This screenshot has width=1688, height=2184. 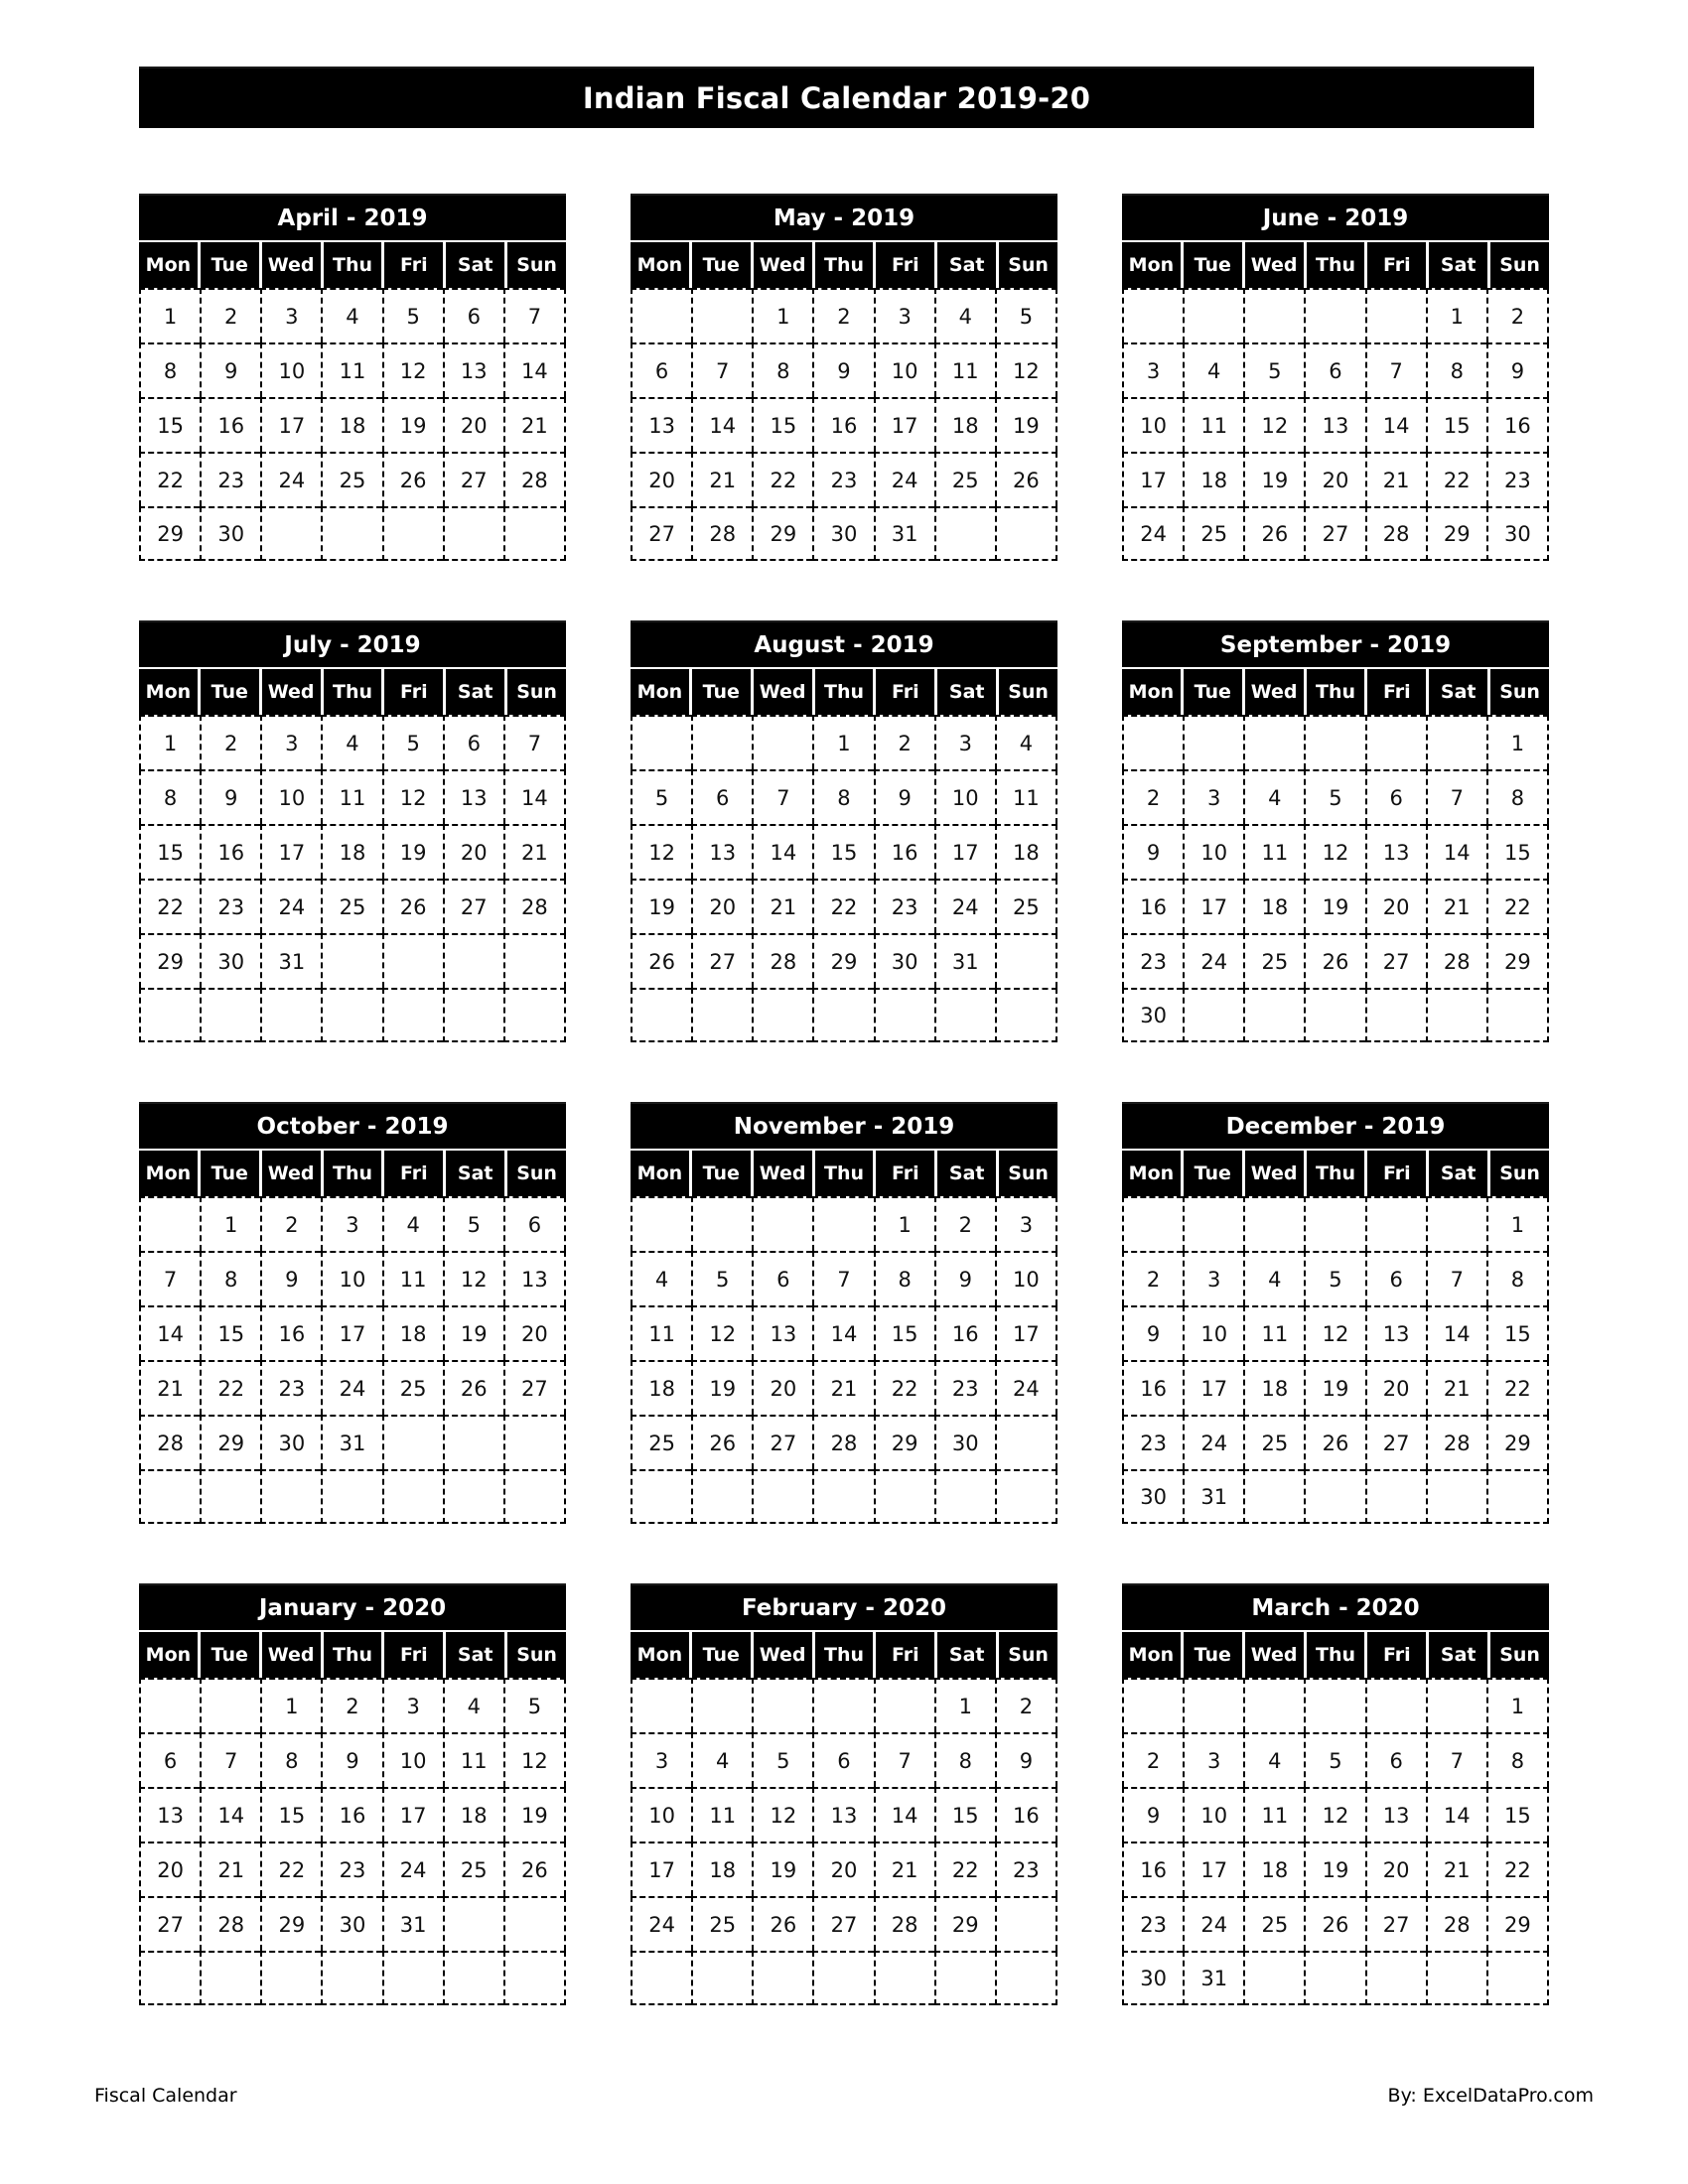 What do you see at coordinates (291, 960) in the screenshot?
I see `day-cell: 31` at bounding box center [291, 960].